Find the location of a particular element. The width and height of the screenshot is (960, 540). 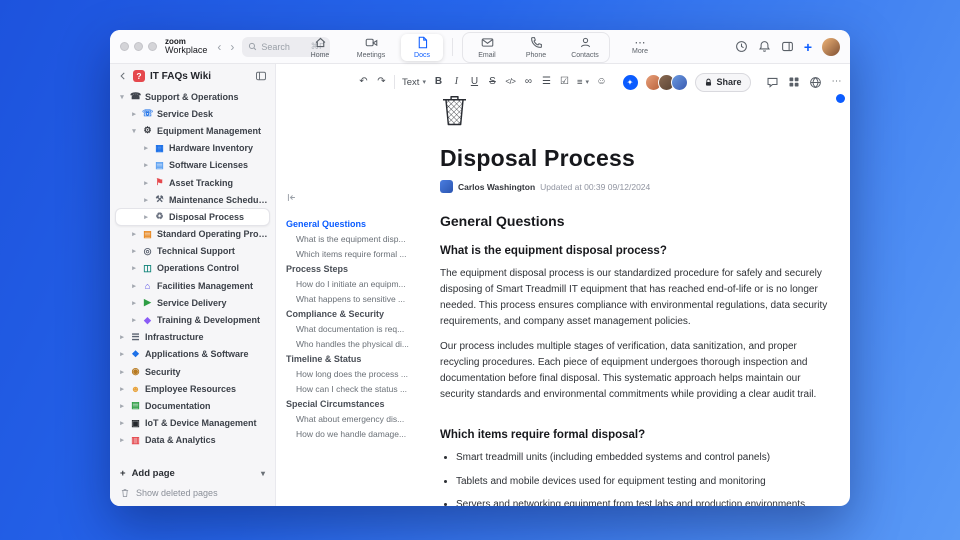

tab-more: ⋯ More is located at coordinates (640, 47).